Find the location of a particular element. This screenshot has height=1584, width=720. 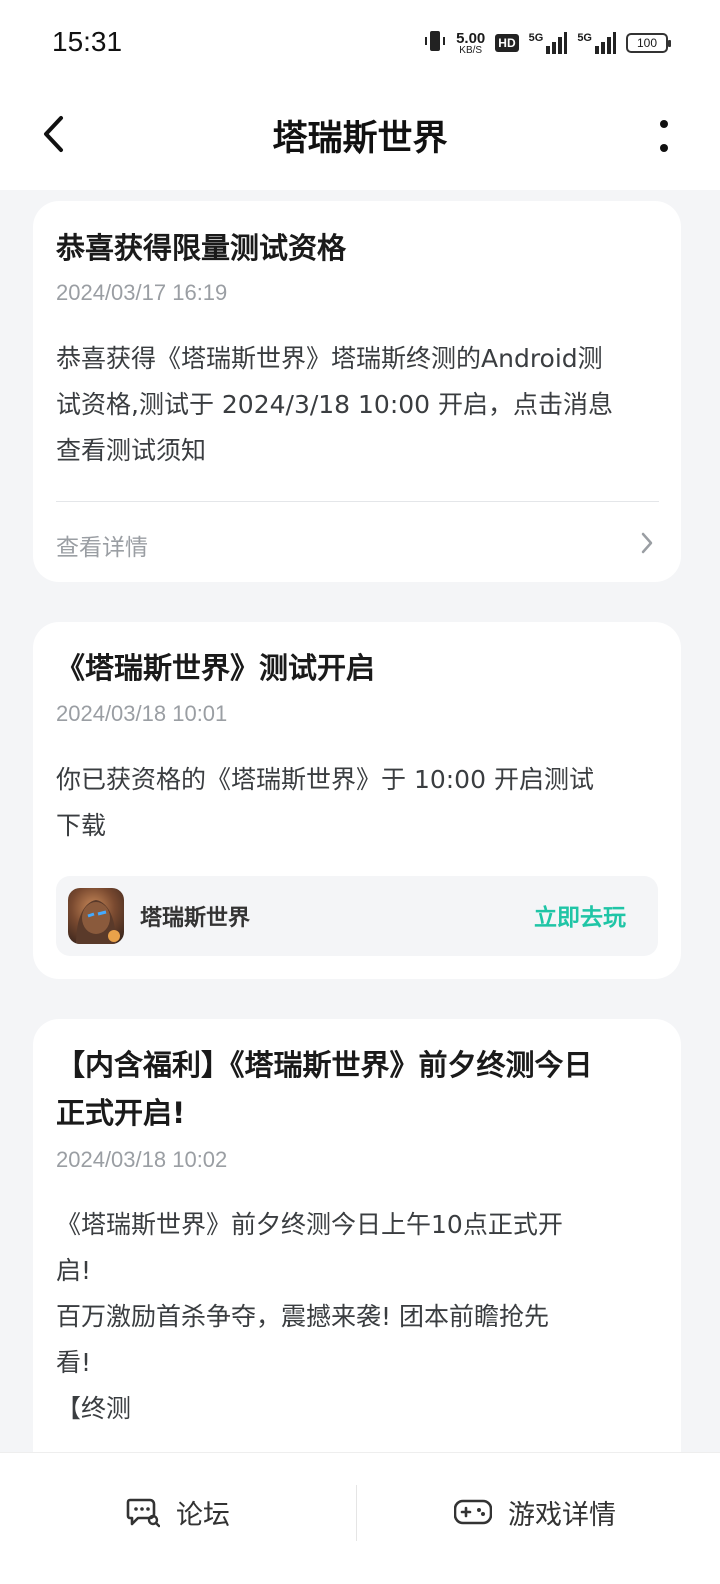

status-bar: 15:31 5.00 KB/S HD 5G 5G 100 is located at coordinates (360, 44).